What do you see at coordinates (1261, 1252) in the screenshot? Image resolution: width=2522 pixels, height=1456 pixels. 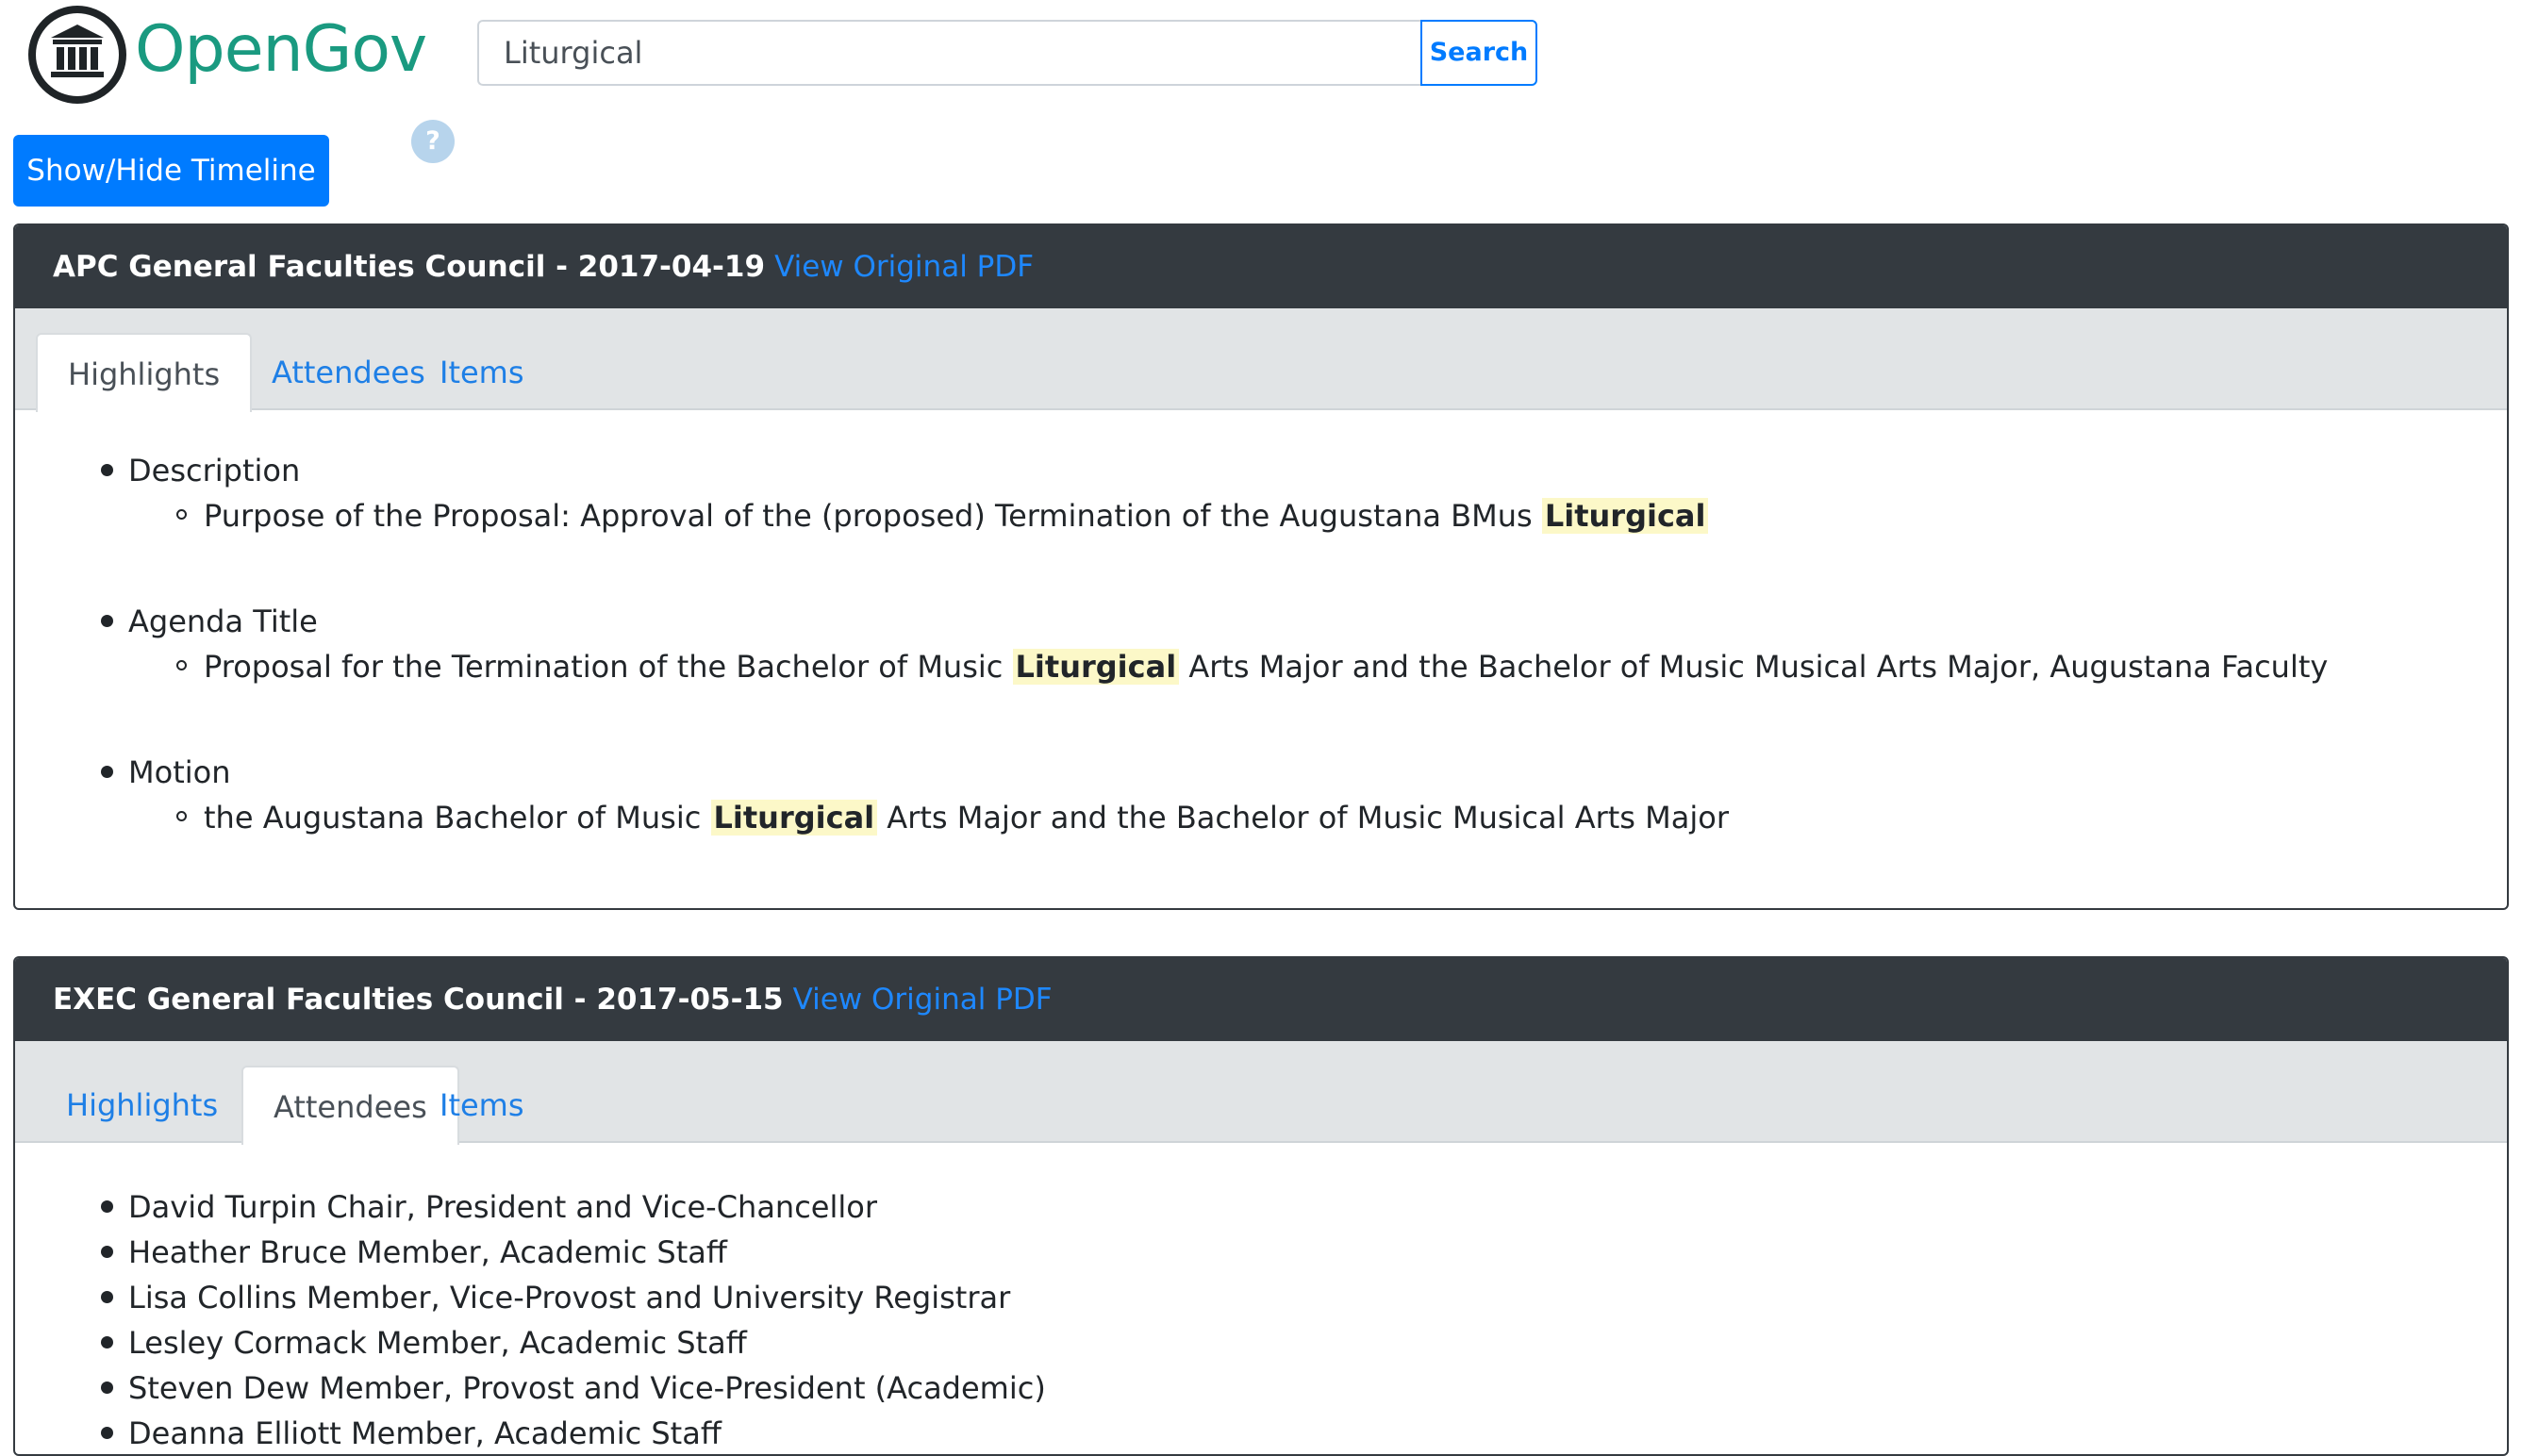 I see `attendee-item: Heather Bruce Member, Academic Staff` at bounding box center [1261, 1252].